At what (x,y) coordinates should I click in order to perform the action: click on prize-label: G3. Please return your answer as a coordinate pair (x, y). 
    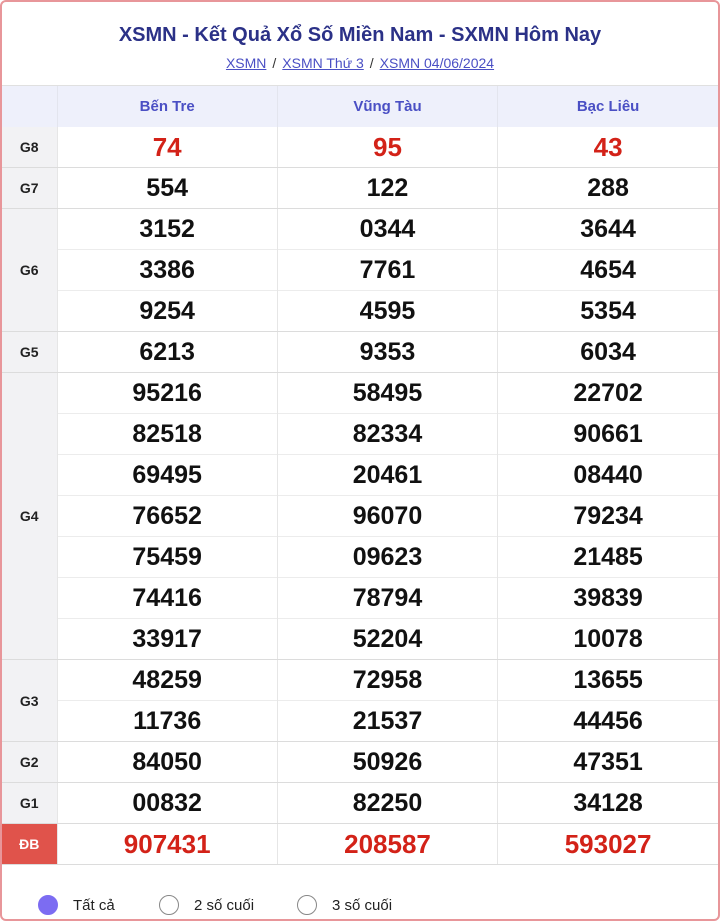
    Looking at the image, I should click on (29, 700).